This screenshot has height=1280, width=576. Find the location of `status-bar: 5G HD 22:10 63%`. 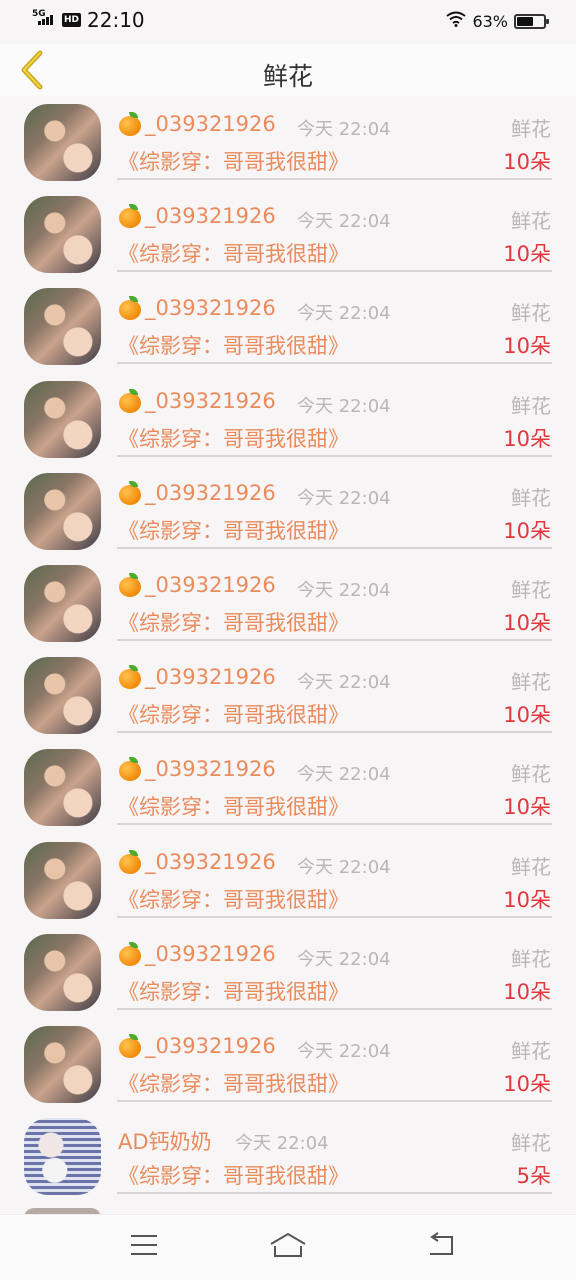

status-bar: 5G HD 22:10 63% is located at coordinates (288, 22).